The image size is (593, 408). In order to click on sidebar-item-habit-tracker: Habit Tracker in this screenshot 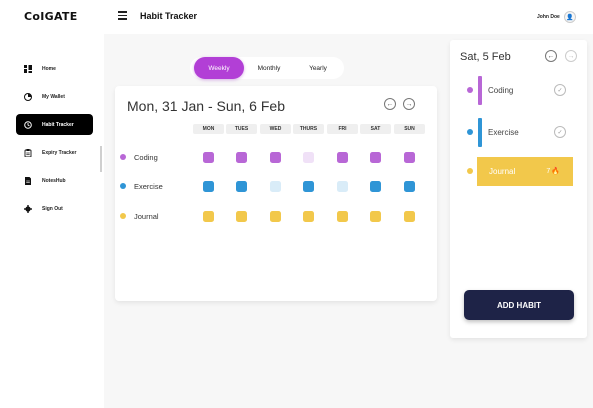, I will do `click(54, 124)`.